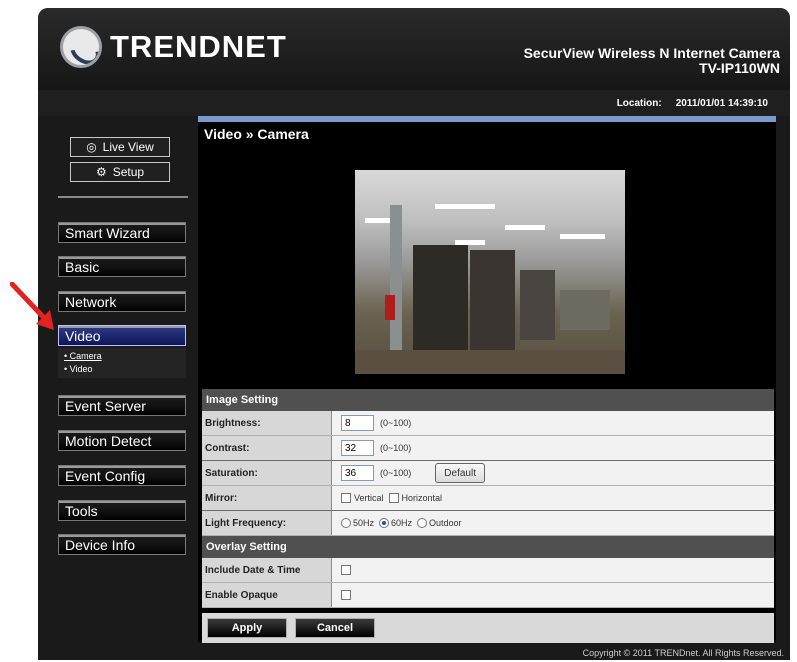 Image resolution: width=797 pixels, height=662 pixels. Describe the element at coordinates (384, 523) in the screenshot. I see `radio-60hz` at that location.